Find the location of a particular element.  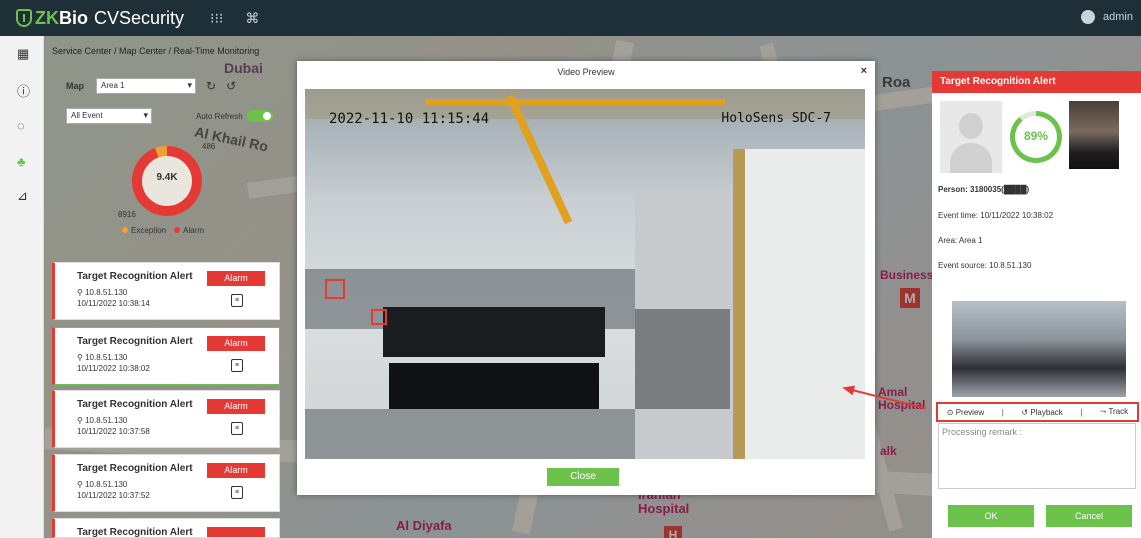

video-actions-bar: ⊙ Preview | ↺ Playback | ⤳ Track is located at coordinates (1037, 412).